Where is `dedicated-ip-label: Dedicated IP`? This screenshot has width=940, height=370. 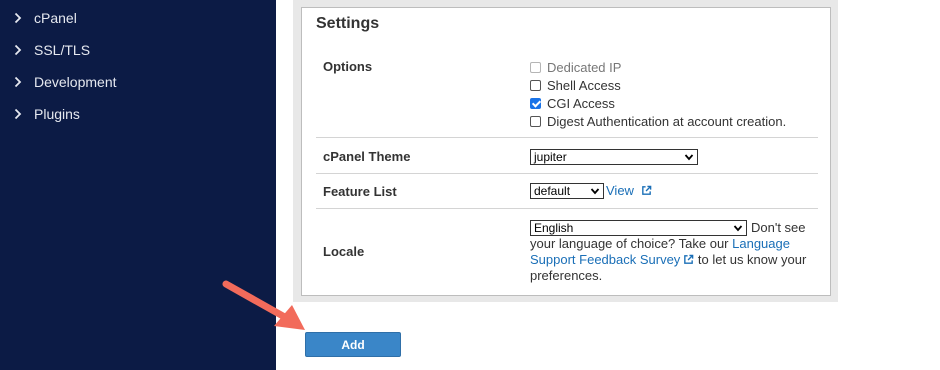 dedicated-ip-label: Dedicated IP is located at coordinates (584, 67).